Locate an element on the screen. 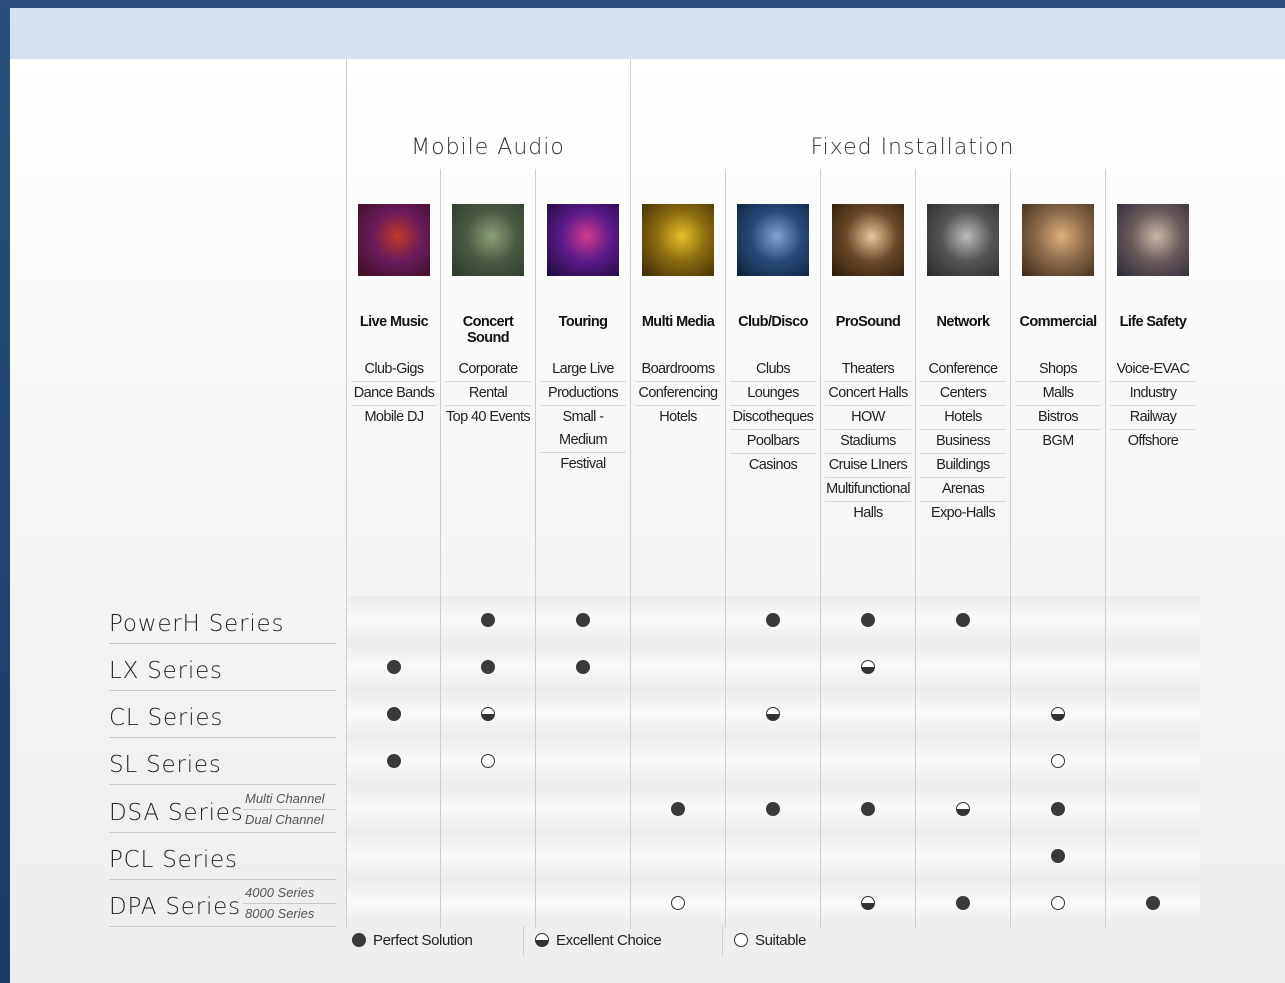  series-label: DSA Series Multi Channel Dual Channel is located at coordinates (222, 809).